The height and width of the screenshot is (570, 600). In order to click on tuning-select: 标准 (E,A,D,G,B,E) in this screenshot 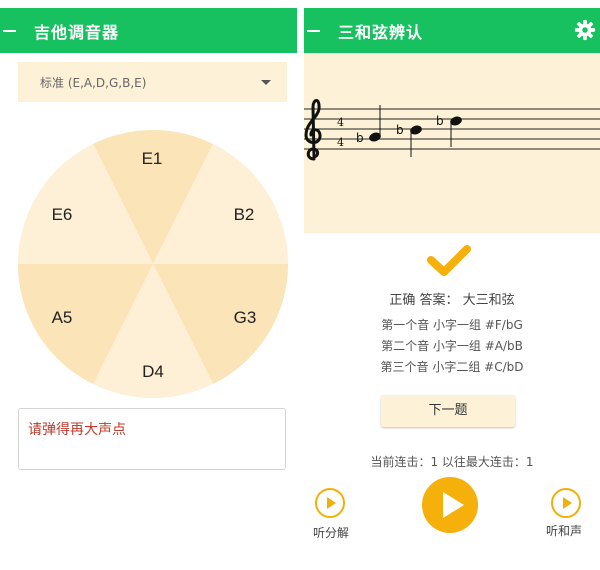, I will do `click(152, 82)`.